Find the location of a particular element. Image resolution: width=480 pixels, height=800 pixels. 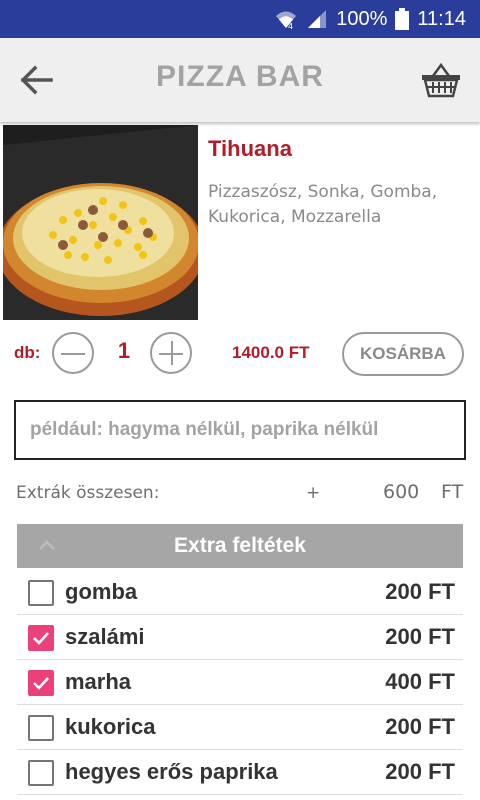

add-to-cart-button: KOSÁRBA is located at coordinates (403, 354).